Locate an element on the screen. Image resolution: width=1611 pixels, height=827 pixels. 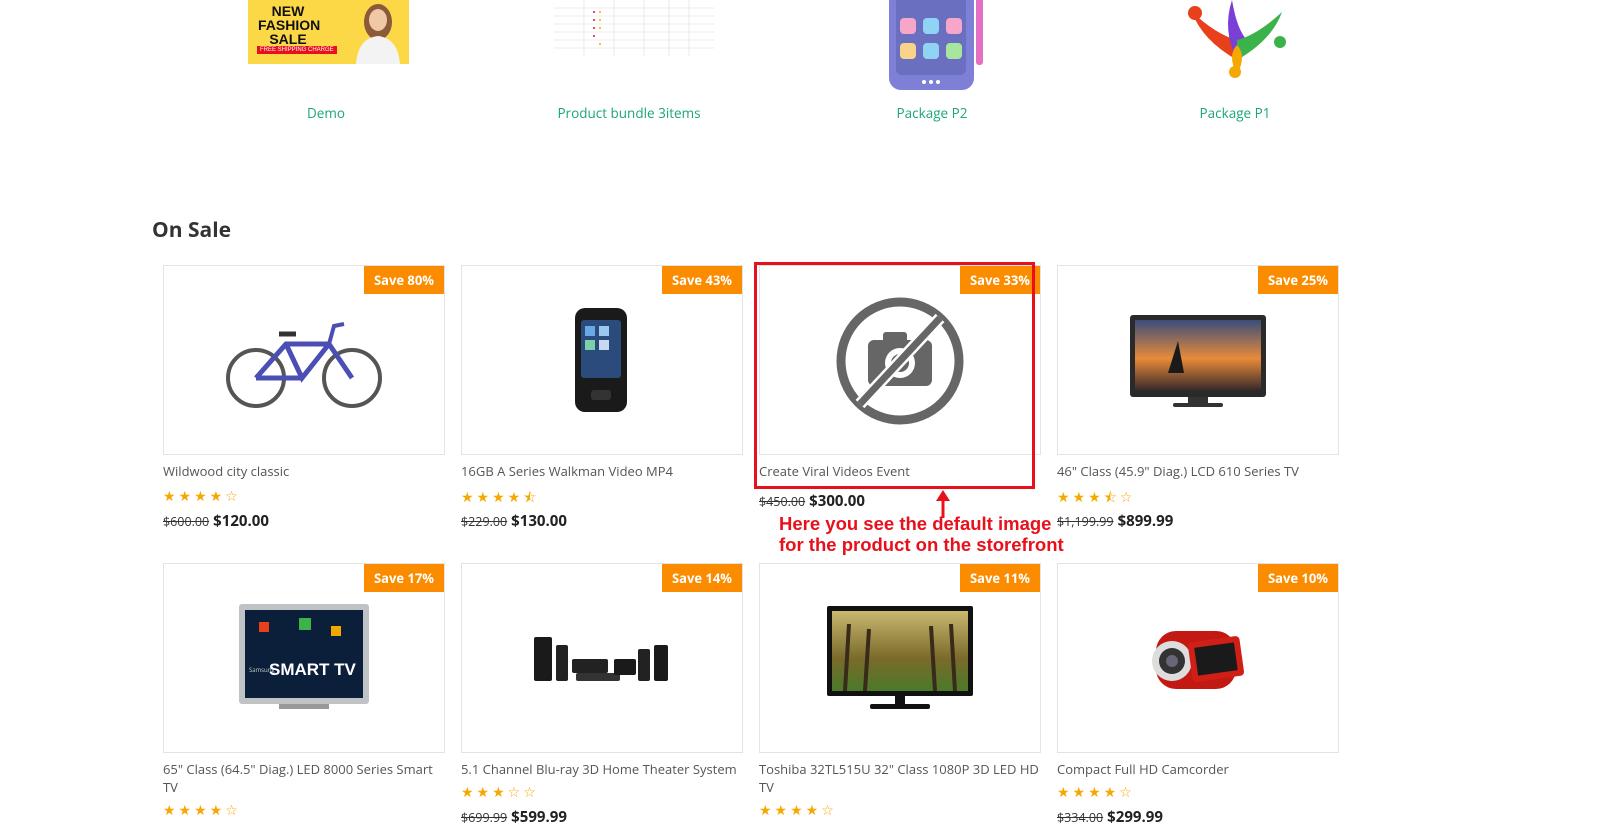
product-image-box: Save 10% is located at coordinates (1198, 658).